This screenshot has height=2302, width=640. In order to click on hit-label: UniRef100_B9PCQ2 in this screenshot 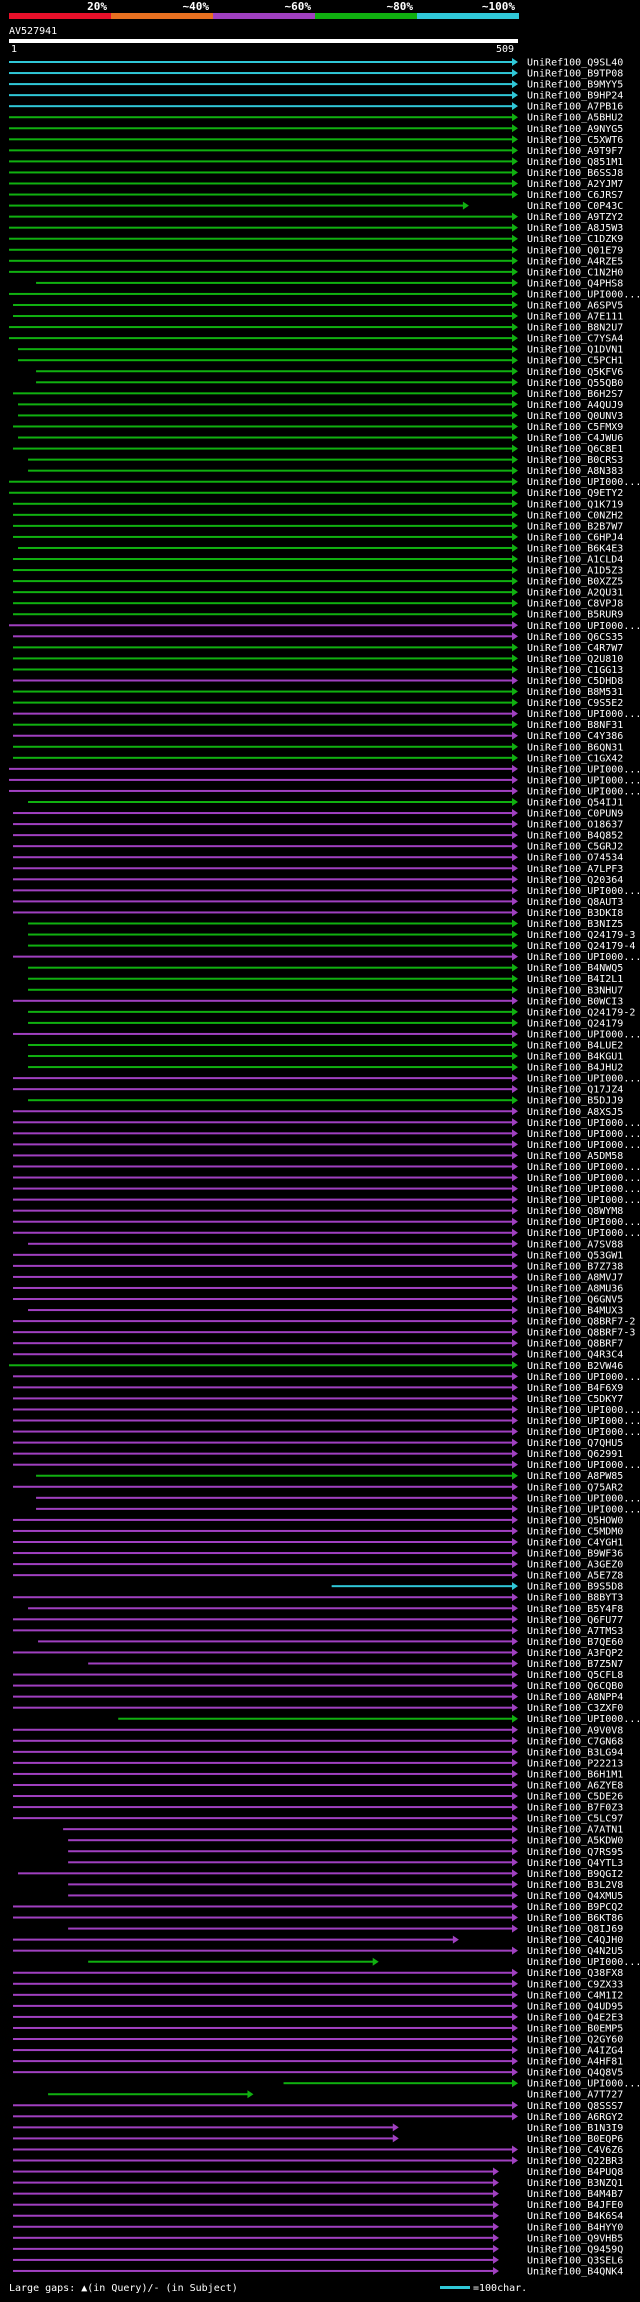, I will do `click(575, 1907)`.